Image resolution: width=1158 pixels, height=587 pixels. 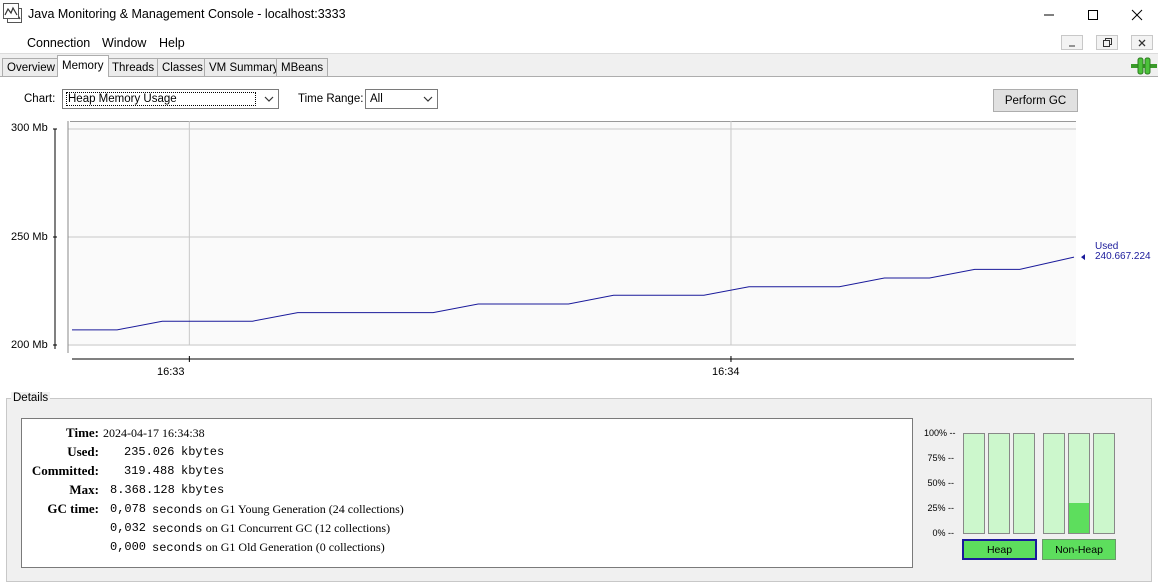 I want to click on percent-label: 25% --, so click(x=940, y=508).